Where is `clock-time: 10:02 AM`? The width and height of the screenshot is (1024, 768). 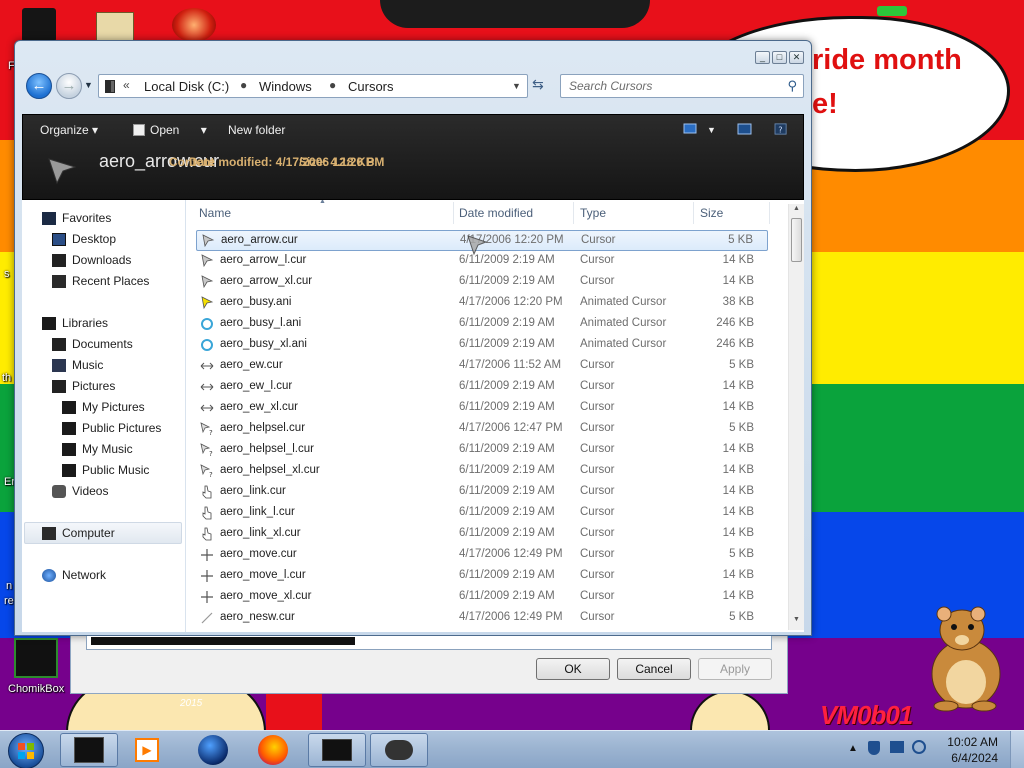 clock-time: 10:02 AM is located at coordinates (972, 742).